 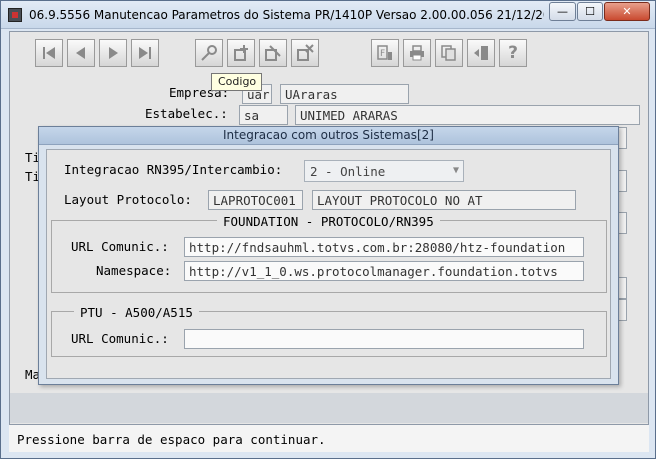 What do you see at coordinates (173, 169) in the screenshot?
I see `integracao-label: Integracao RN395/Intercambio:` at bounding box center [173, 169].